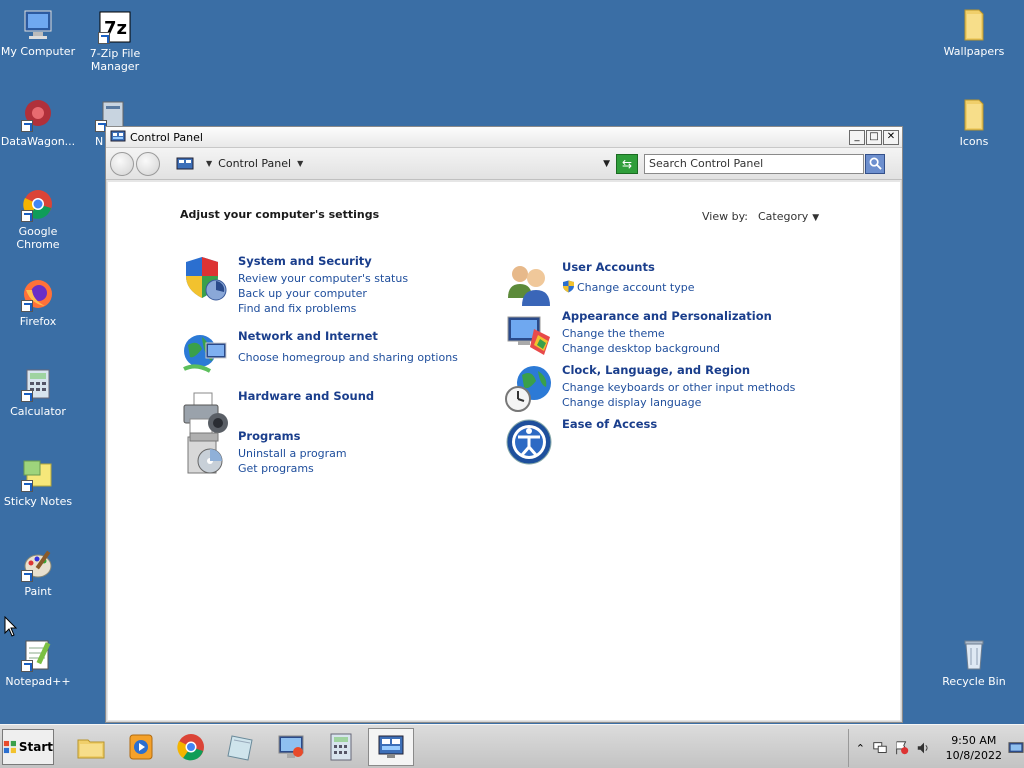  I want to click on desktop-icon-label: N, so click(99, 141).